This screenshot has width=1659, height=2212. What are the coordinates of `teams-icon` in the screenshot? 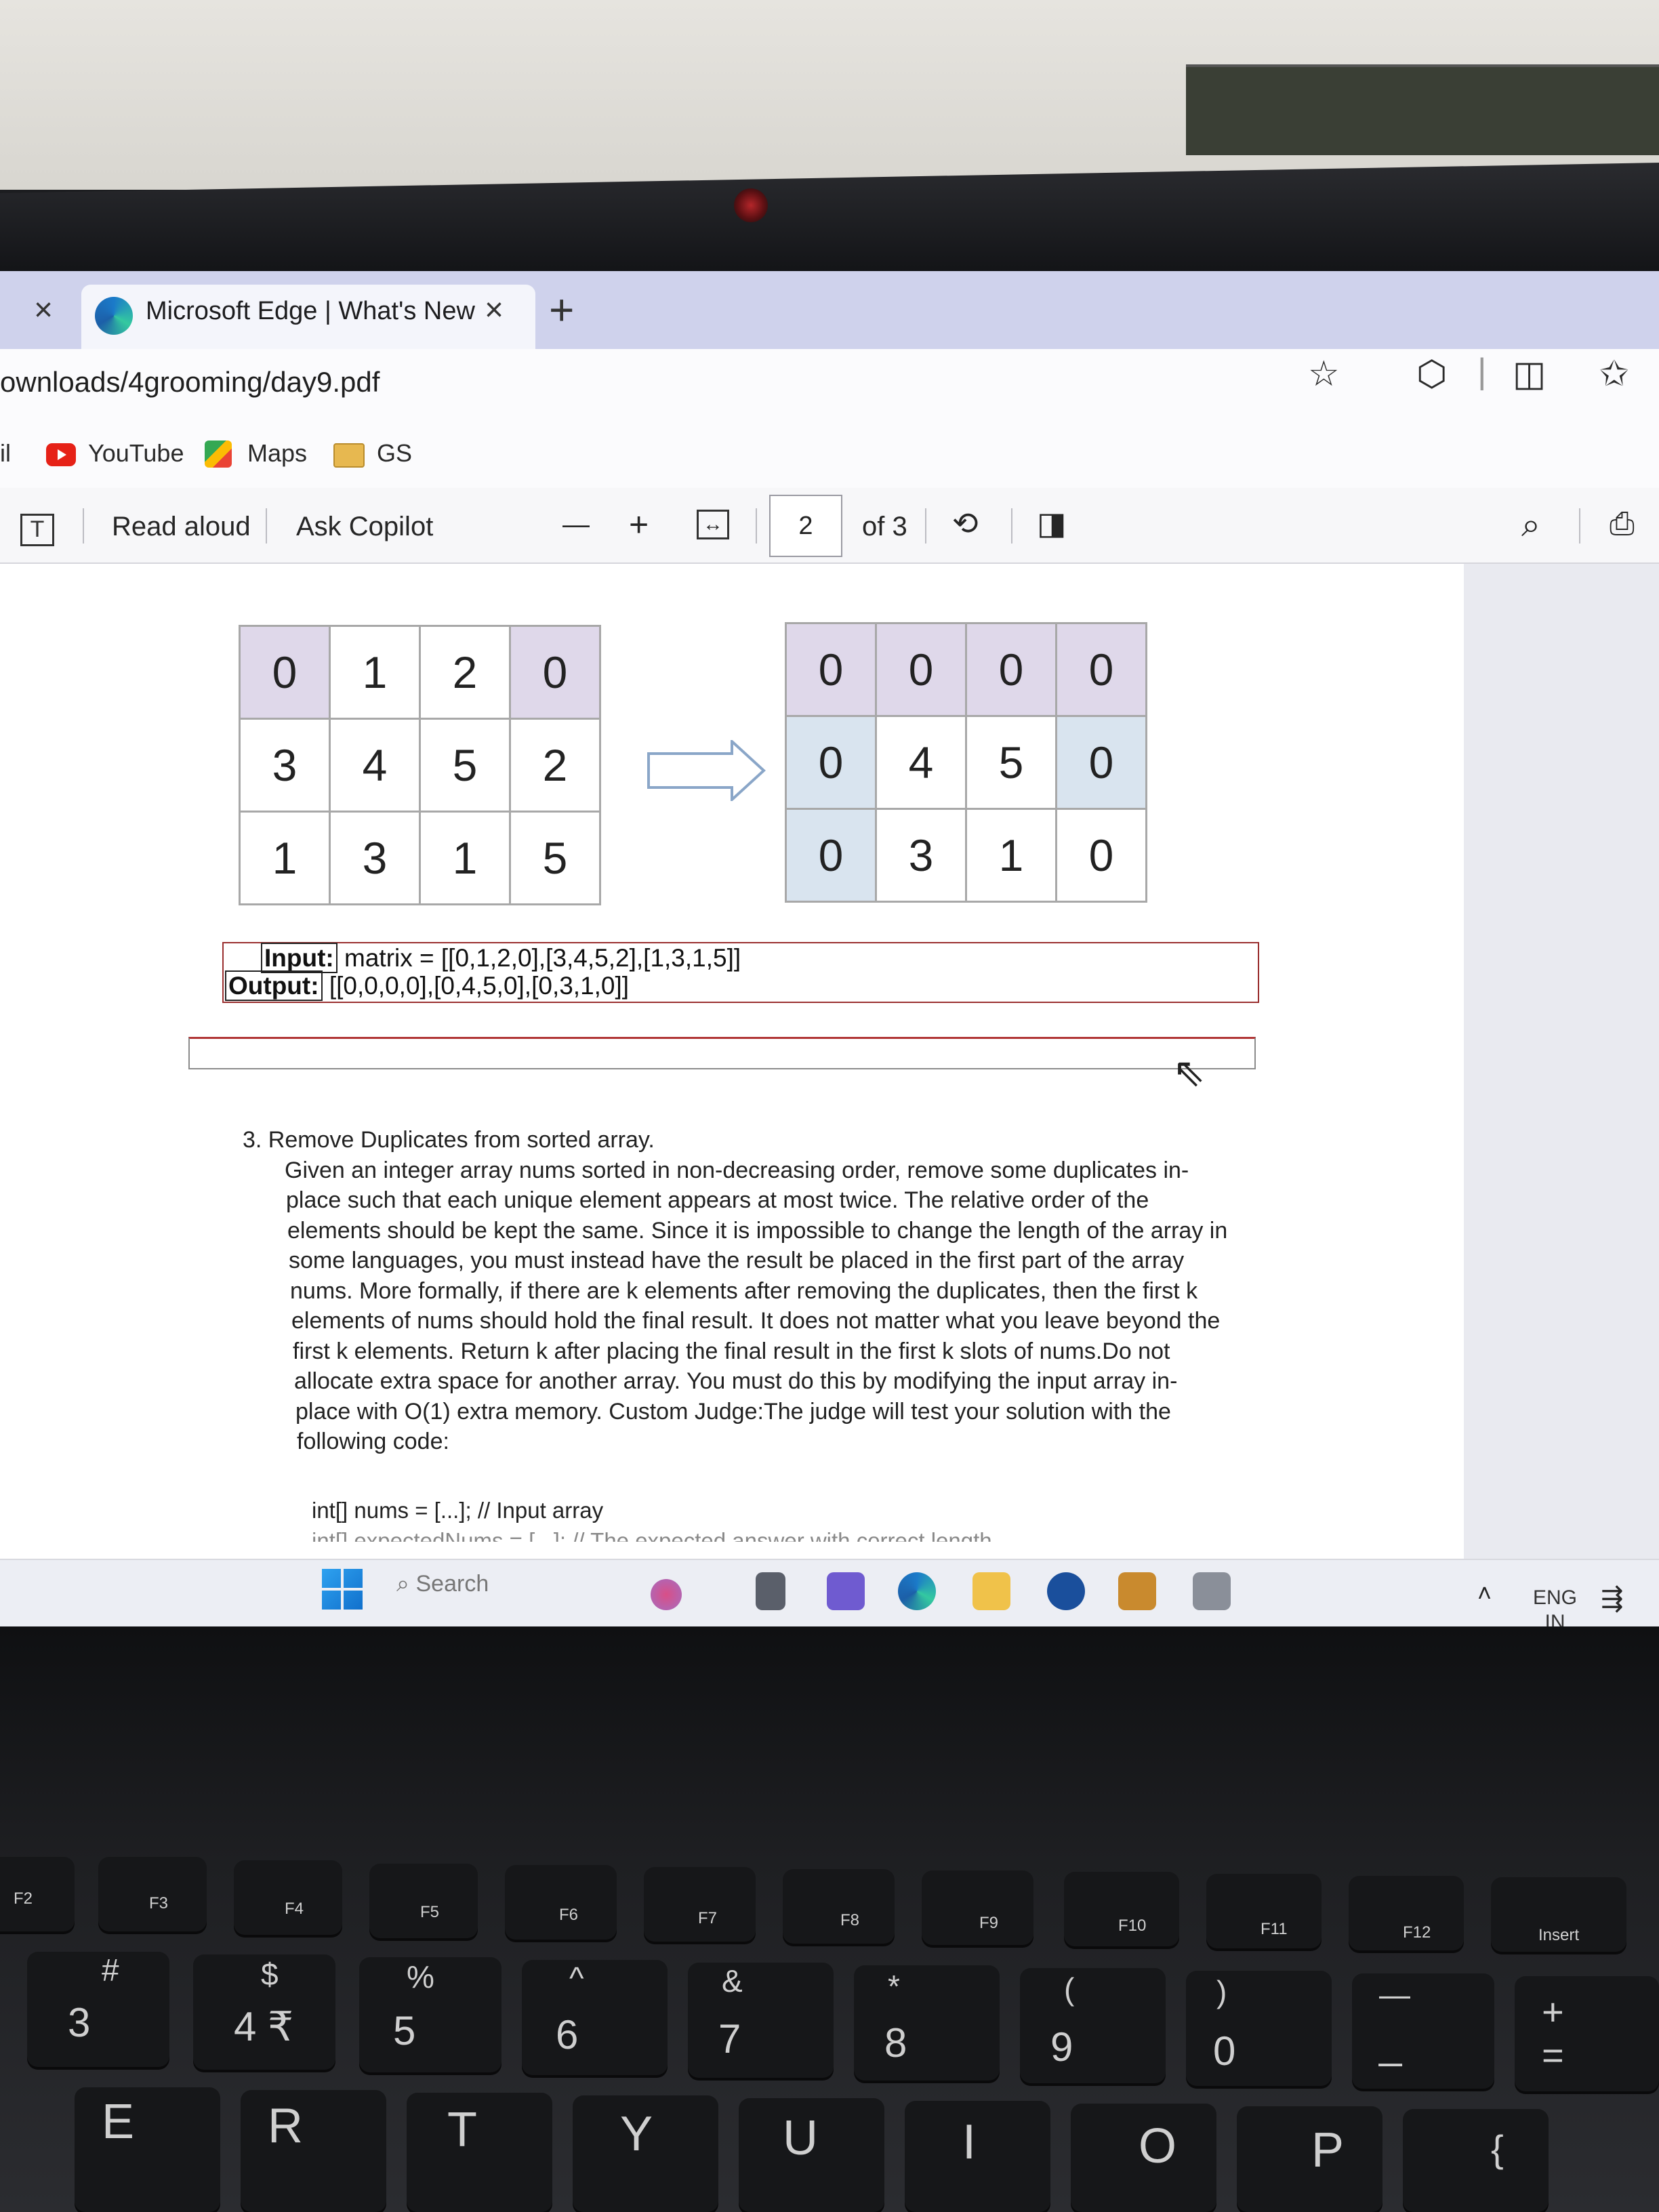 It's located at (846, 1591).